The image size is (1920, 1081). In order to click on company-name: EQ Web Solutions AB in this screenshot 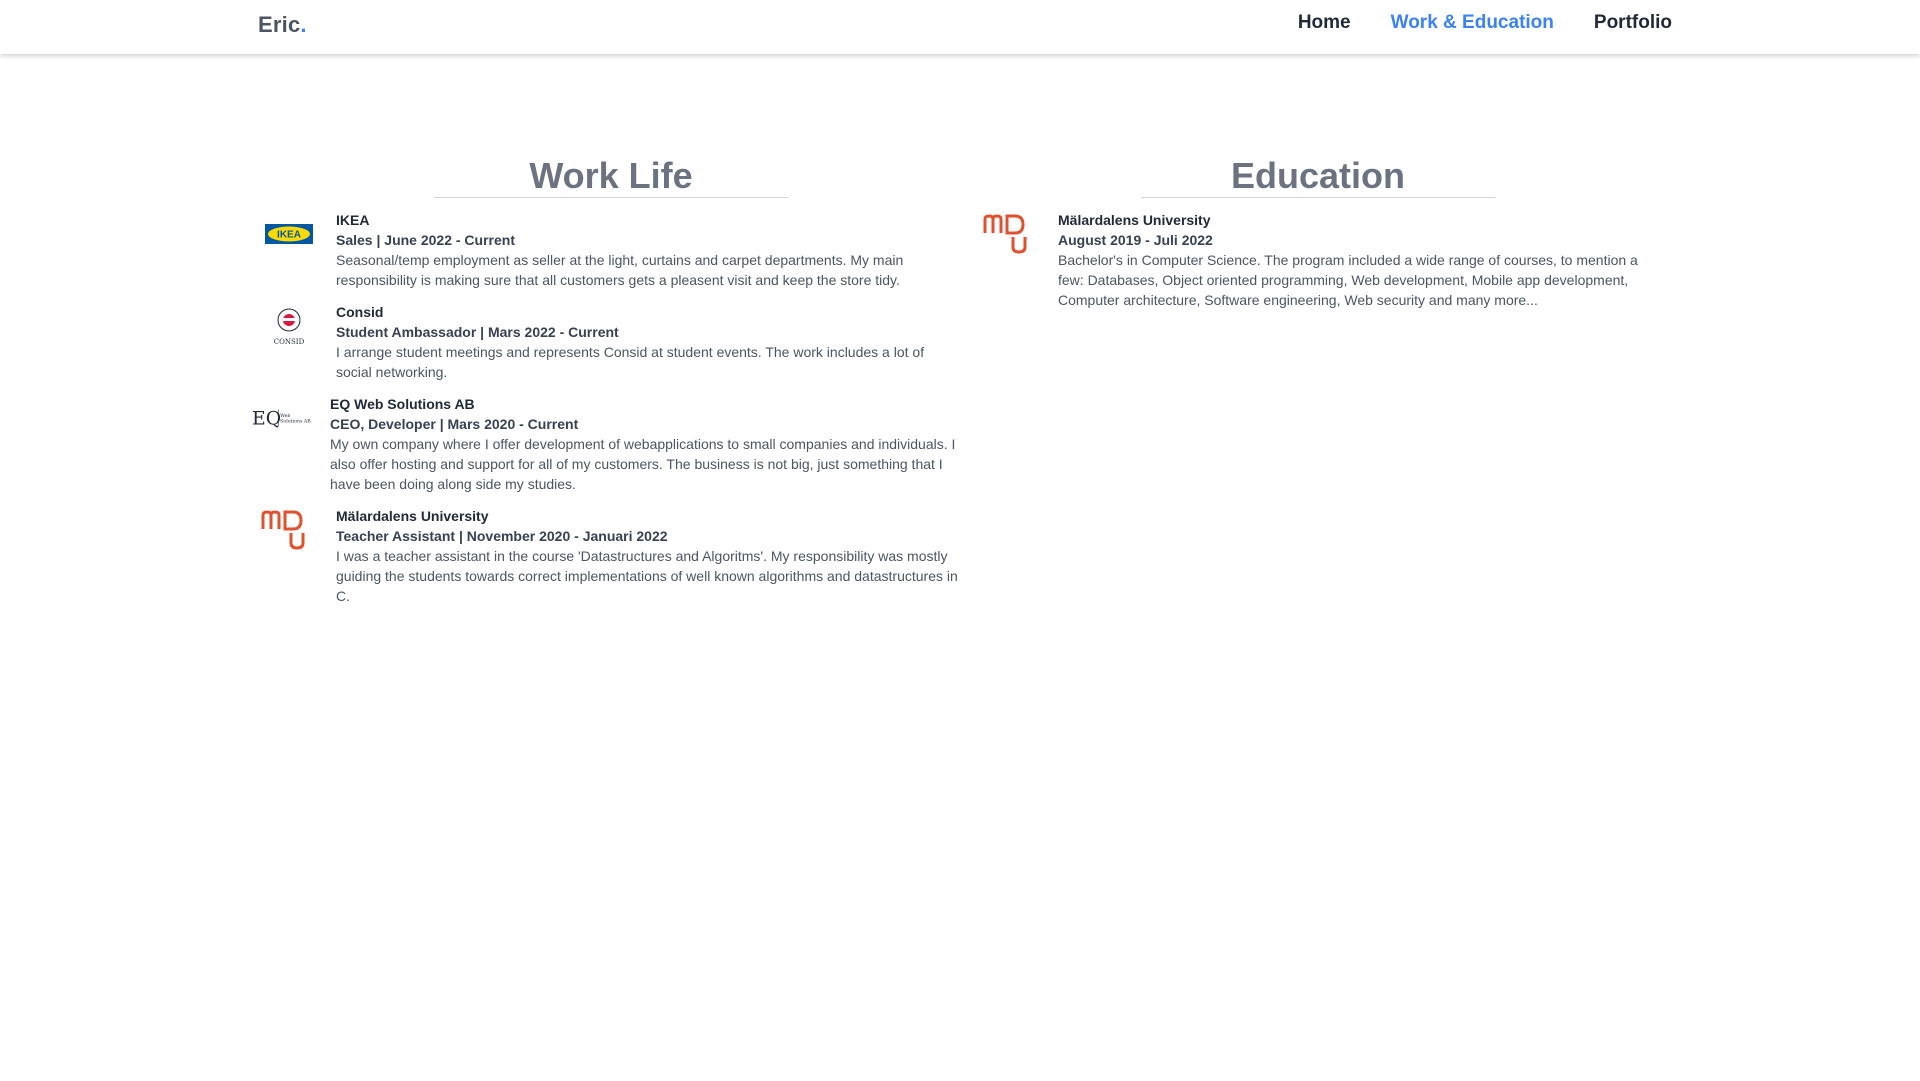, I will do `click(402, 404)`.